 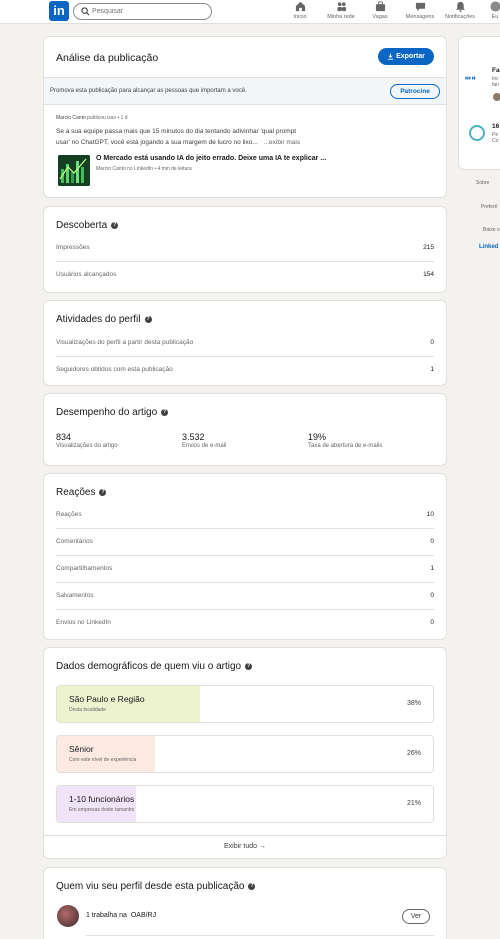 What do you see at coordinates (491, 230) in the screenshot?
I see `footer-link-download: Baixe o` at bounding box center [491, 230].